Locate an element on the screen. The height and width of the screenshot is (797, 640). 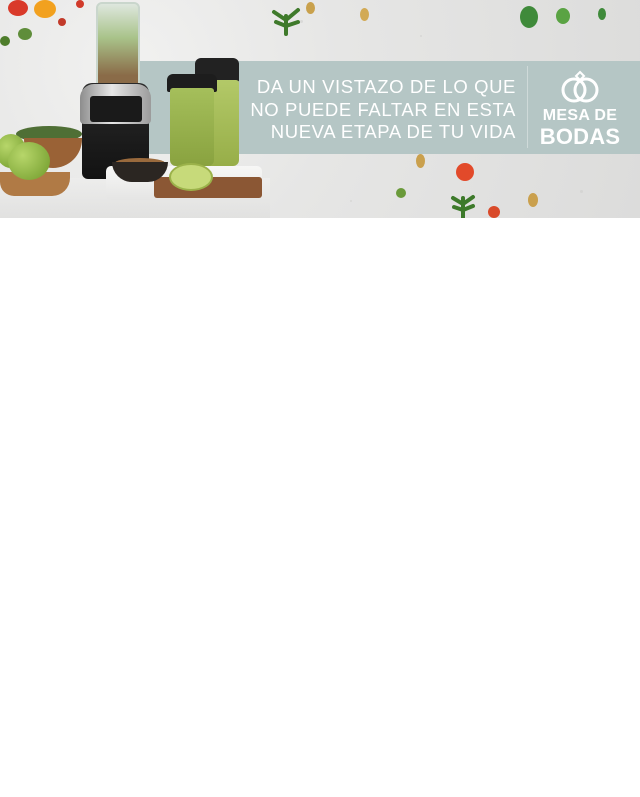
smoothie-cup is located at coordinates (192, 127).